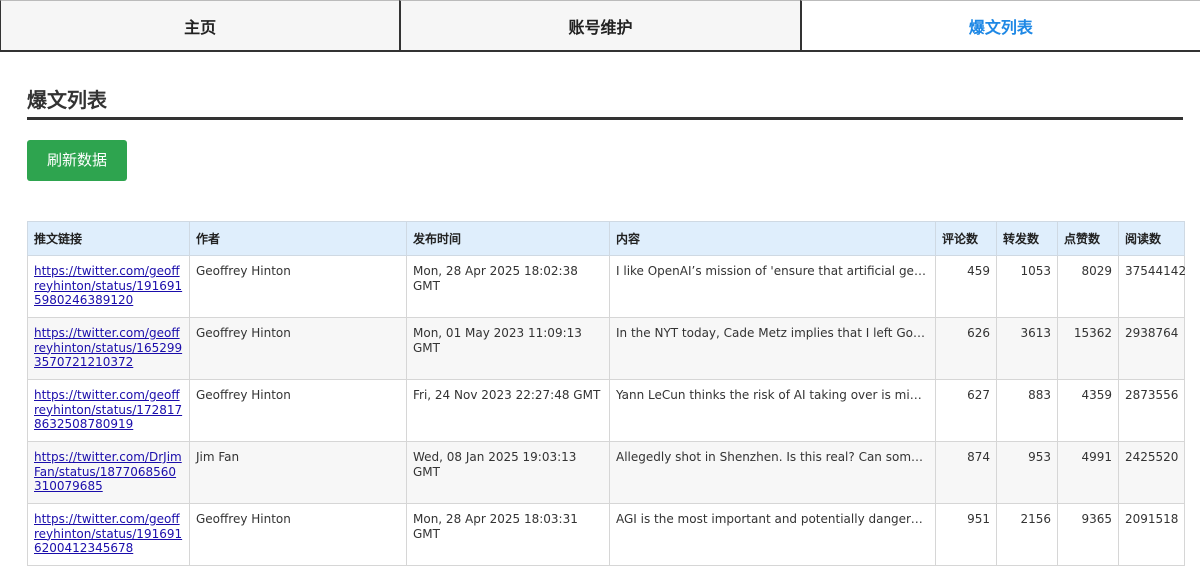  What do you see at coordinates (508, 238) in the screenshot?
I see `header-time: 发布时间` at bounding box center [508, 238].